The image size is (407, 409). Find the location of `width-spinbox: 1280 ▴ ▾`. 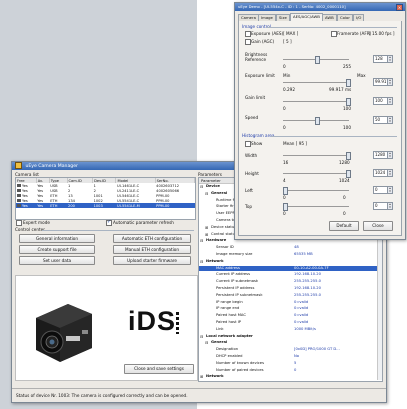

width-spinbox: 1280 ▴ ▾ is located at coordinates (383, 155).